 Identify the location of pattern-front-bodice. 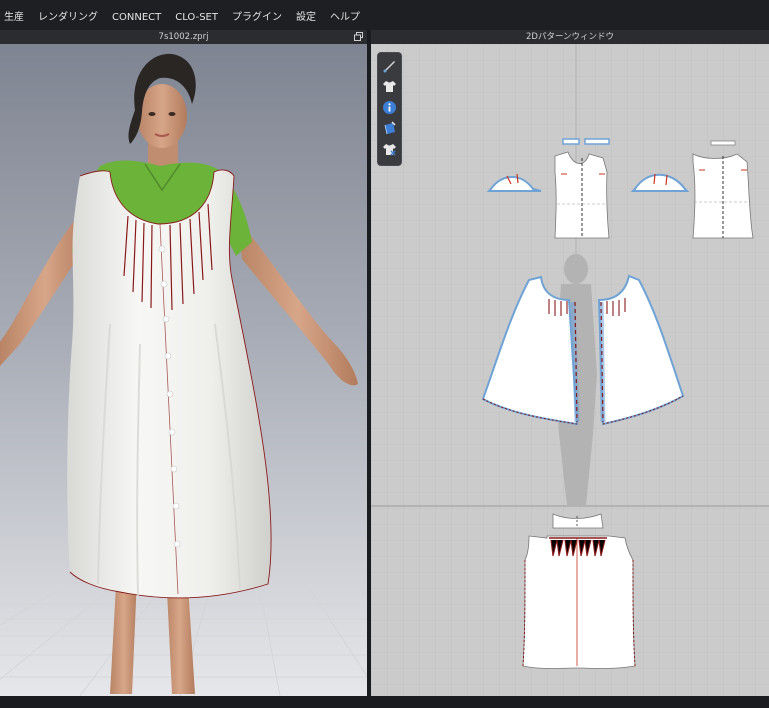
(582, 195).